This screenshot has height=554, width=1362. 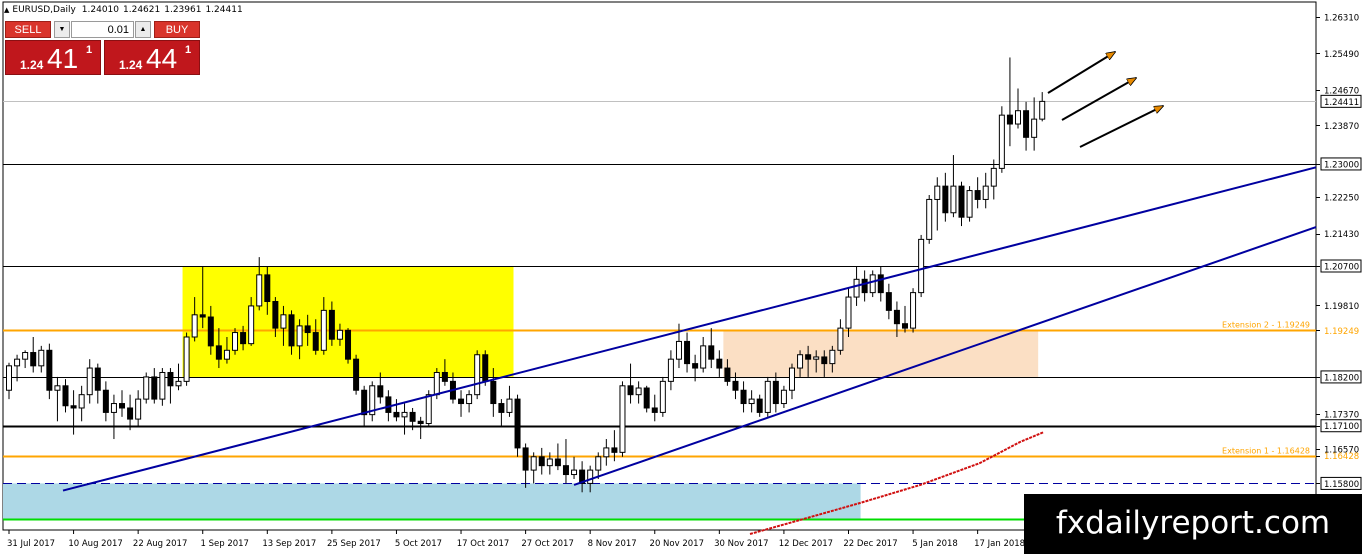 I want to click on price-label-8: 1.19810, so click(x=1341, y=307).